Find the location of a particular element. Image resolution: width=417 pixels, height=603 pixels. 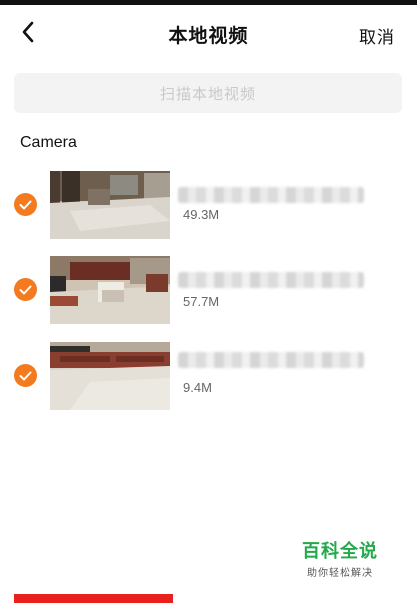

video-size: 57.7M is located at coordinates (201, 301).